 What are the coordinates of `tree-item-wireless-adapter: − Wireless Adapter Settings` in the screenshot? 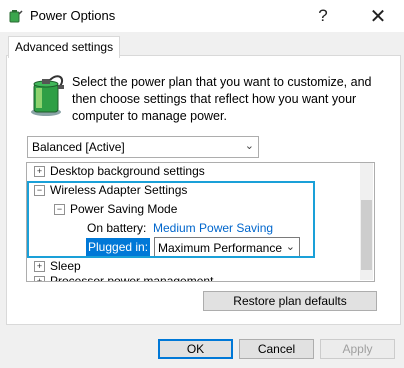 It's located at (197, 190).